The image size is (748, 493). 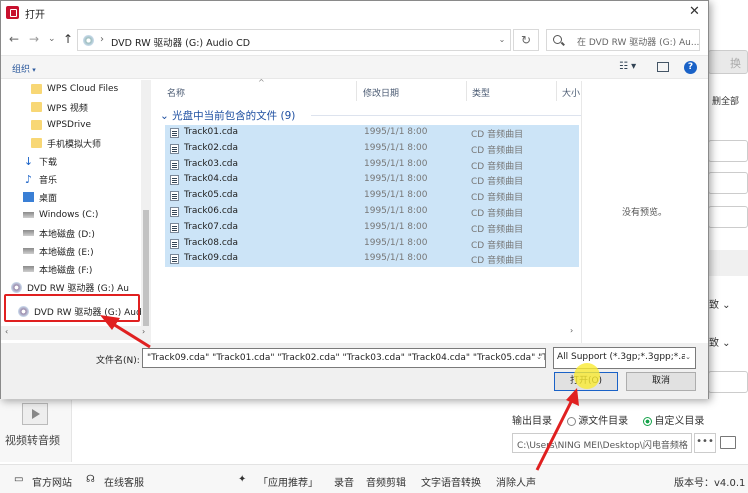 What do you see at coordinates (663, 67) in the screenshot?
I see `preview-pane-icon` at bounding box center [663, 67].